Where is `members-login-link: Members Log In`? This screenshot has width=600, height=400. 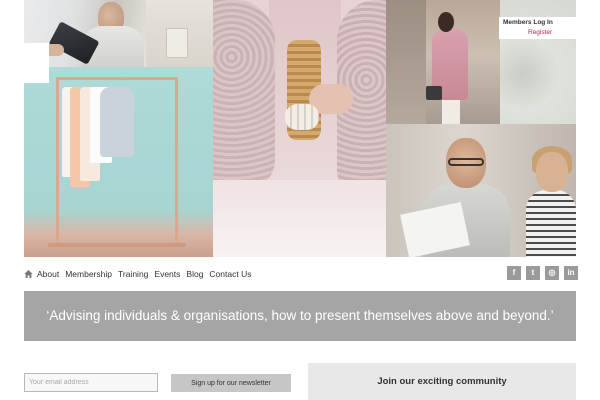
members-login-link: Members Log In is located at coordinates (528, 22).